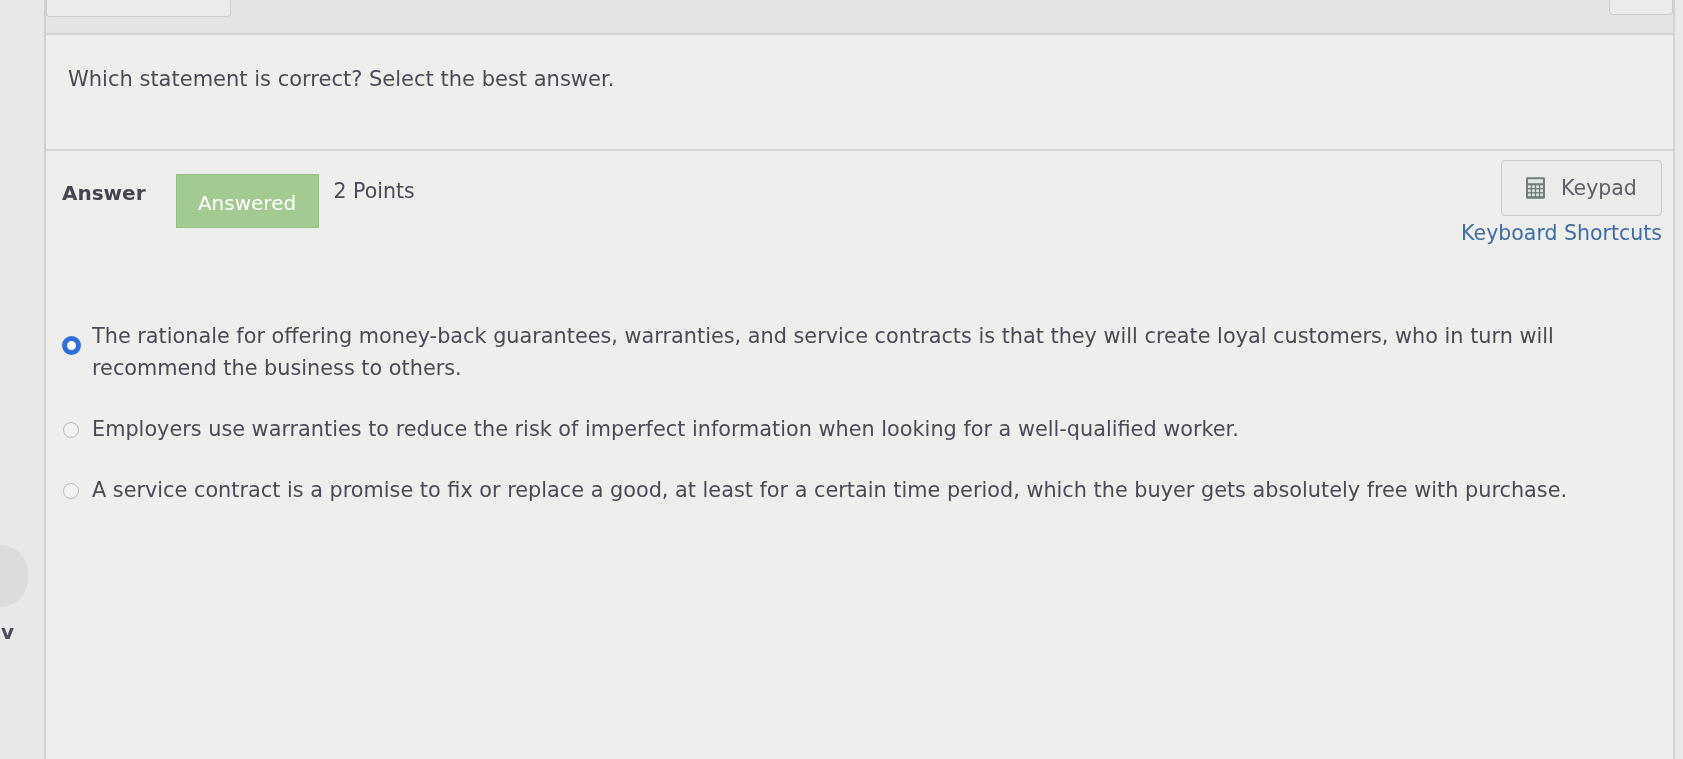 This screenshot has height=759, width=1683. Describe the element at coordinates (1581, 188) in the screenshot. I see `keypad-button: Keypad` at that location.